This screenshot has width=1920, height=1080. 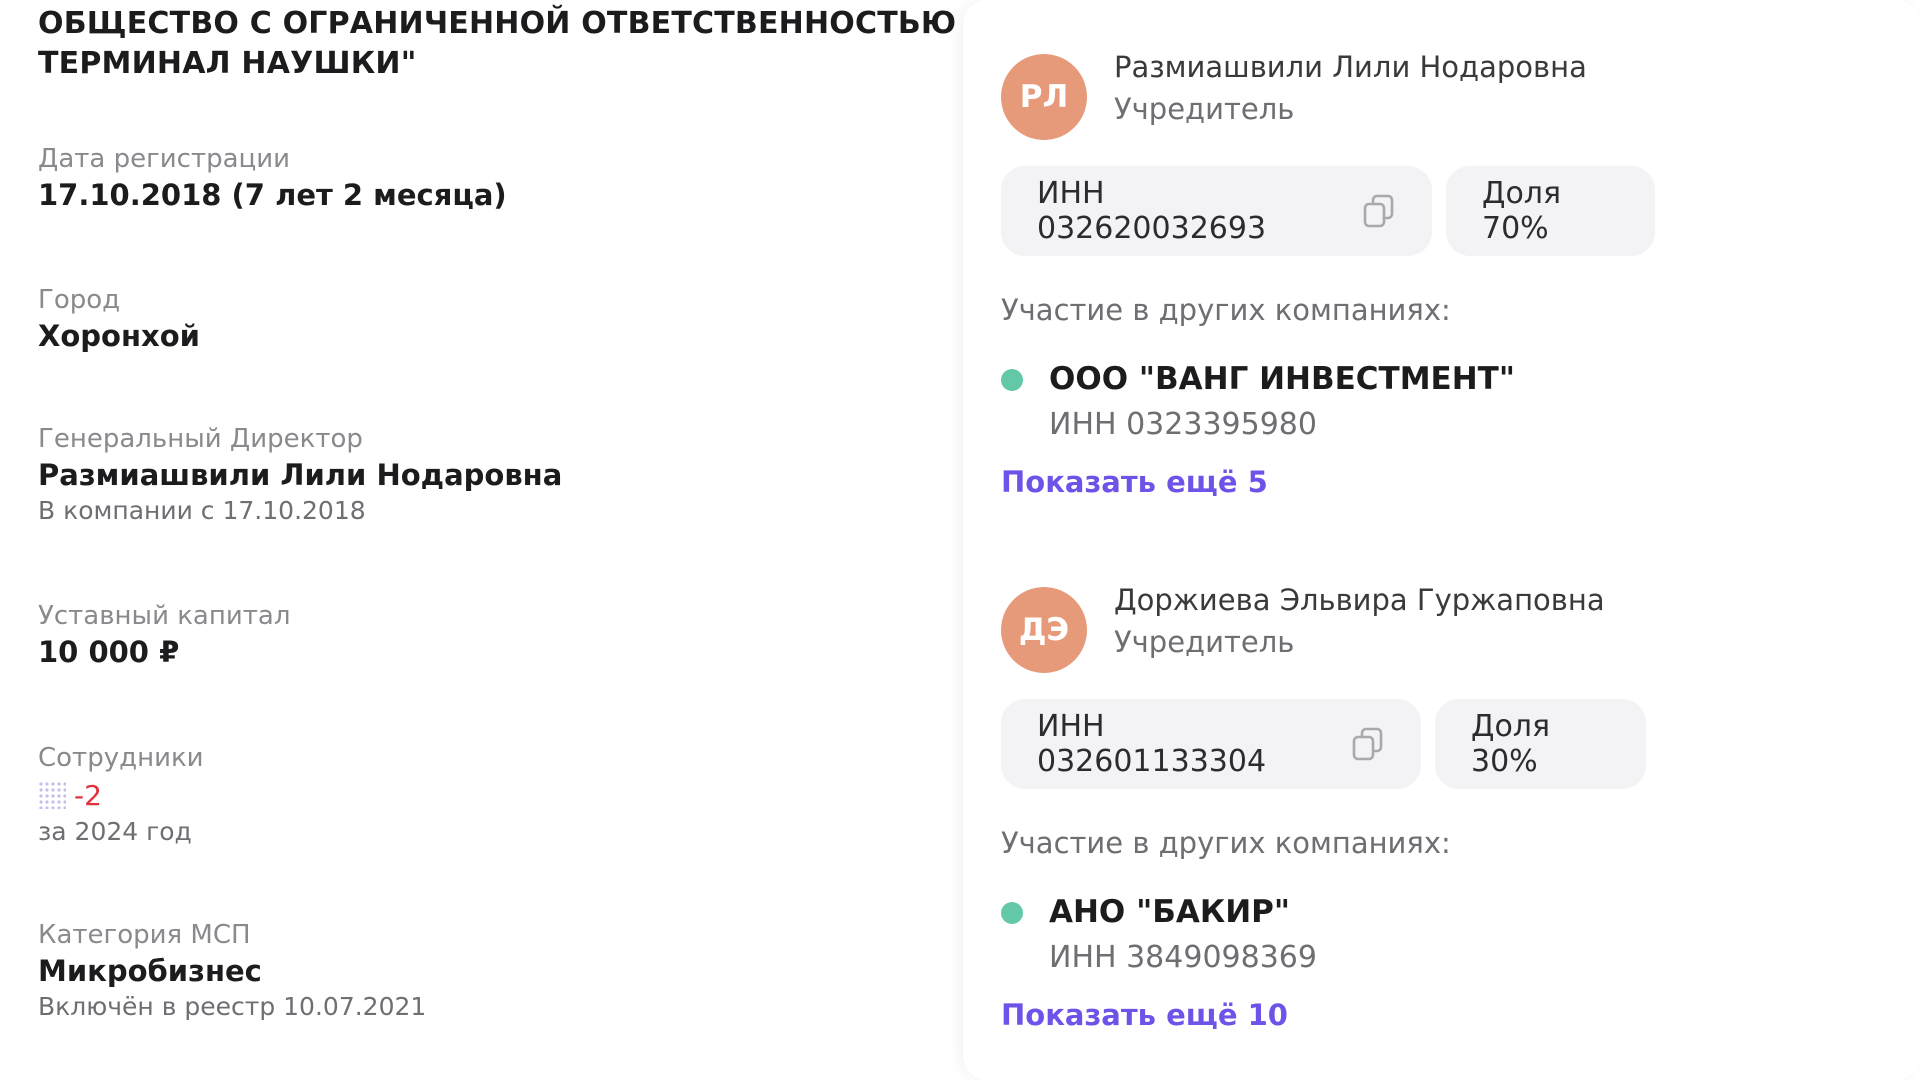 I want to click on inn-chip: ИНН 032601133304, so click(x=1211, y=744).